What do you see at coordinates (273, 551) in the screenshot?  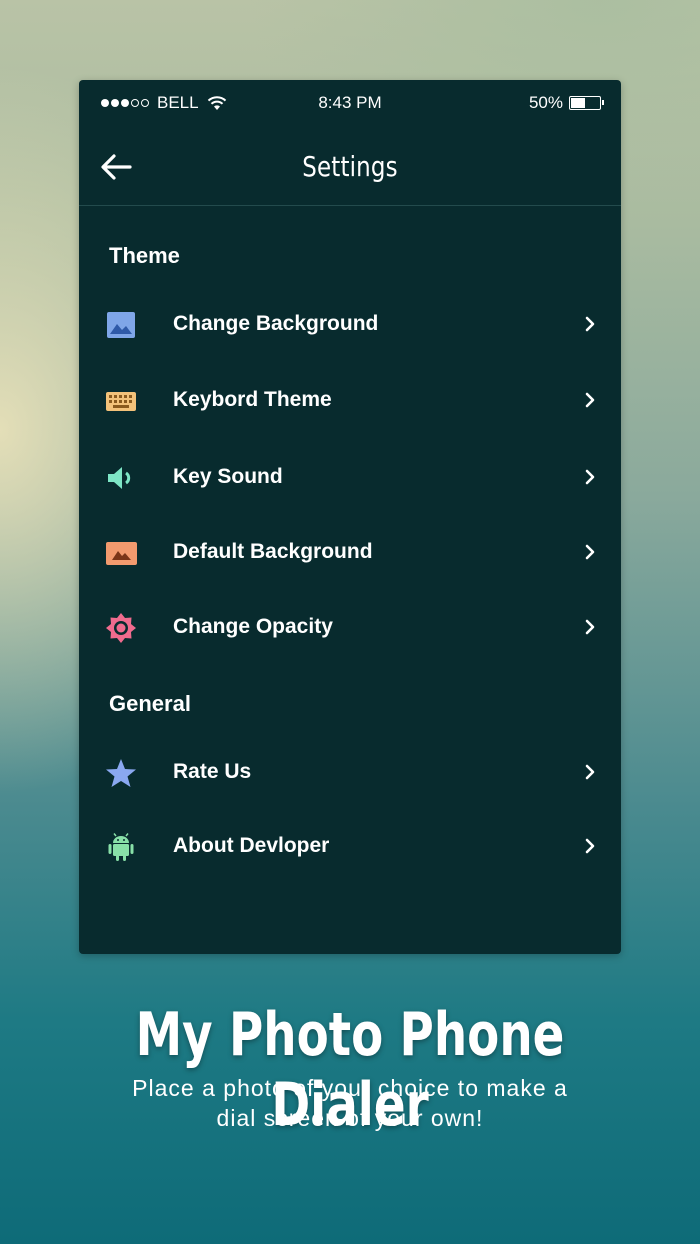 I see `setting-label: Default Background` at bounding box center [273, 551].